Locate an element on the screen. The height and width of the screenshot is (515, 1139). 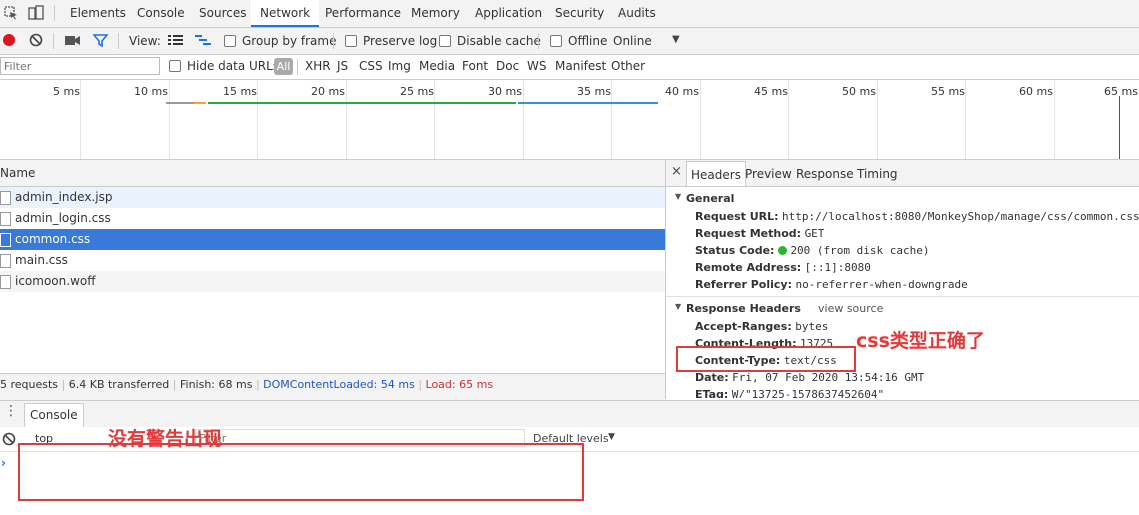
header-key: Request Method: is located at coordinates (748, 233).